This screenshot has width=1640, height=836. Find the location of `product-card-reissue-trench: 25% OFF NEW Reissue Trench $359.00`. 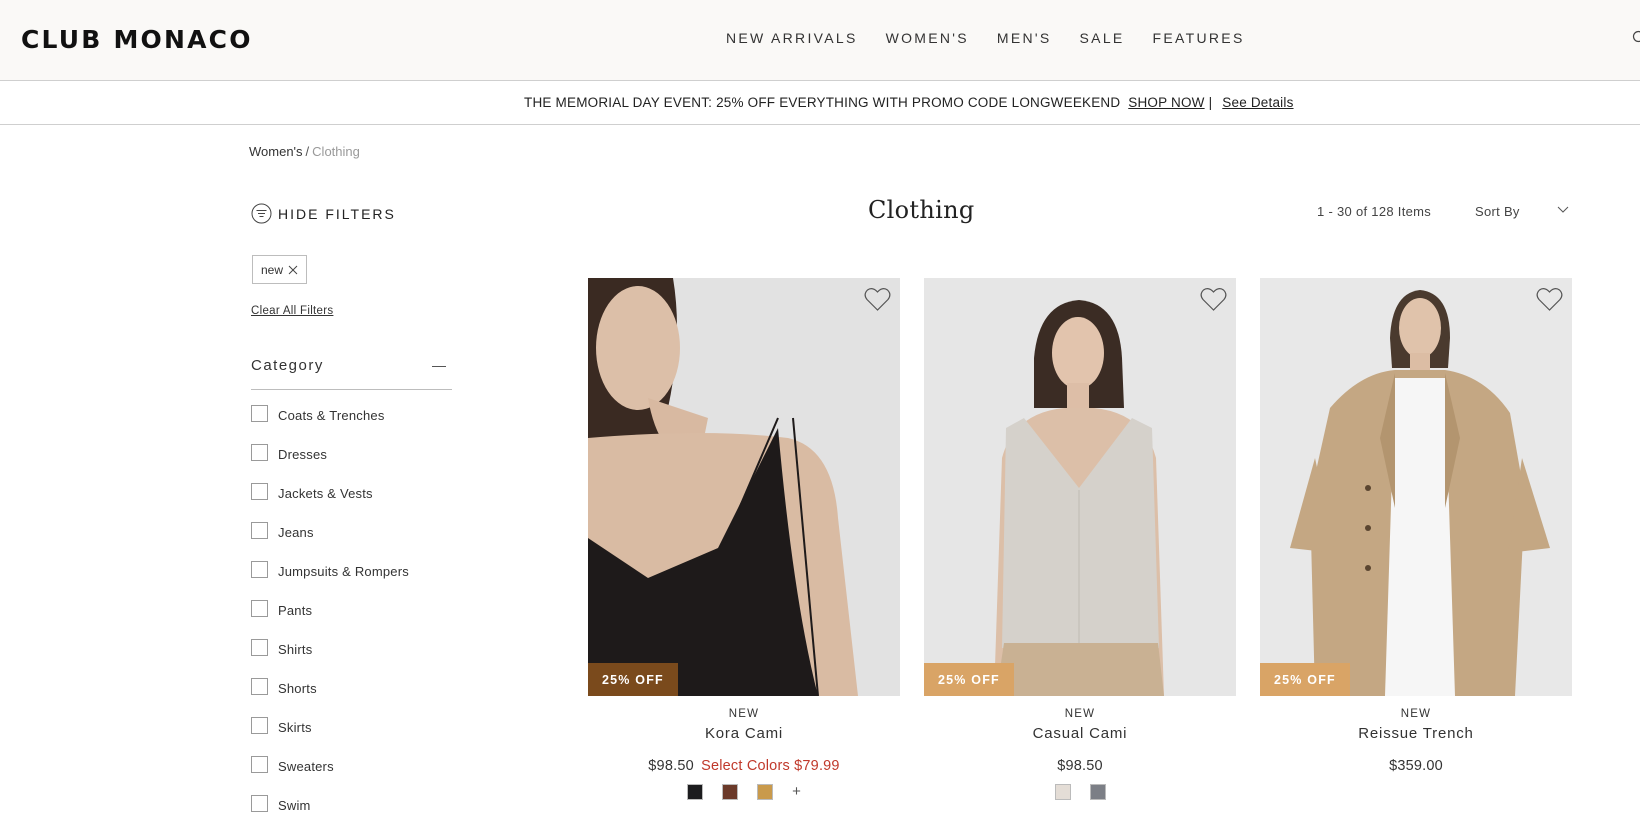

product-card-reissue-trench: 25% OFF NEW Reissue Trench $359.00 is located at coordinates (1416, 526).